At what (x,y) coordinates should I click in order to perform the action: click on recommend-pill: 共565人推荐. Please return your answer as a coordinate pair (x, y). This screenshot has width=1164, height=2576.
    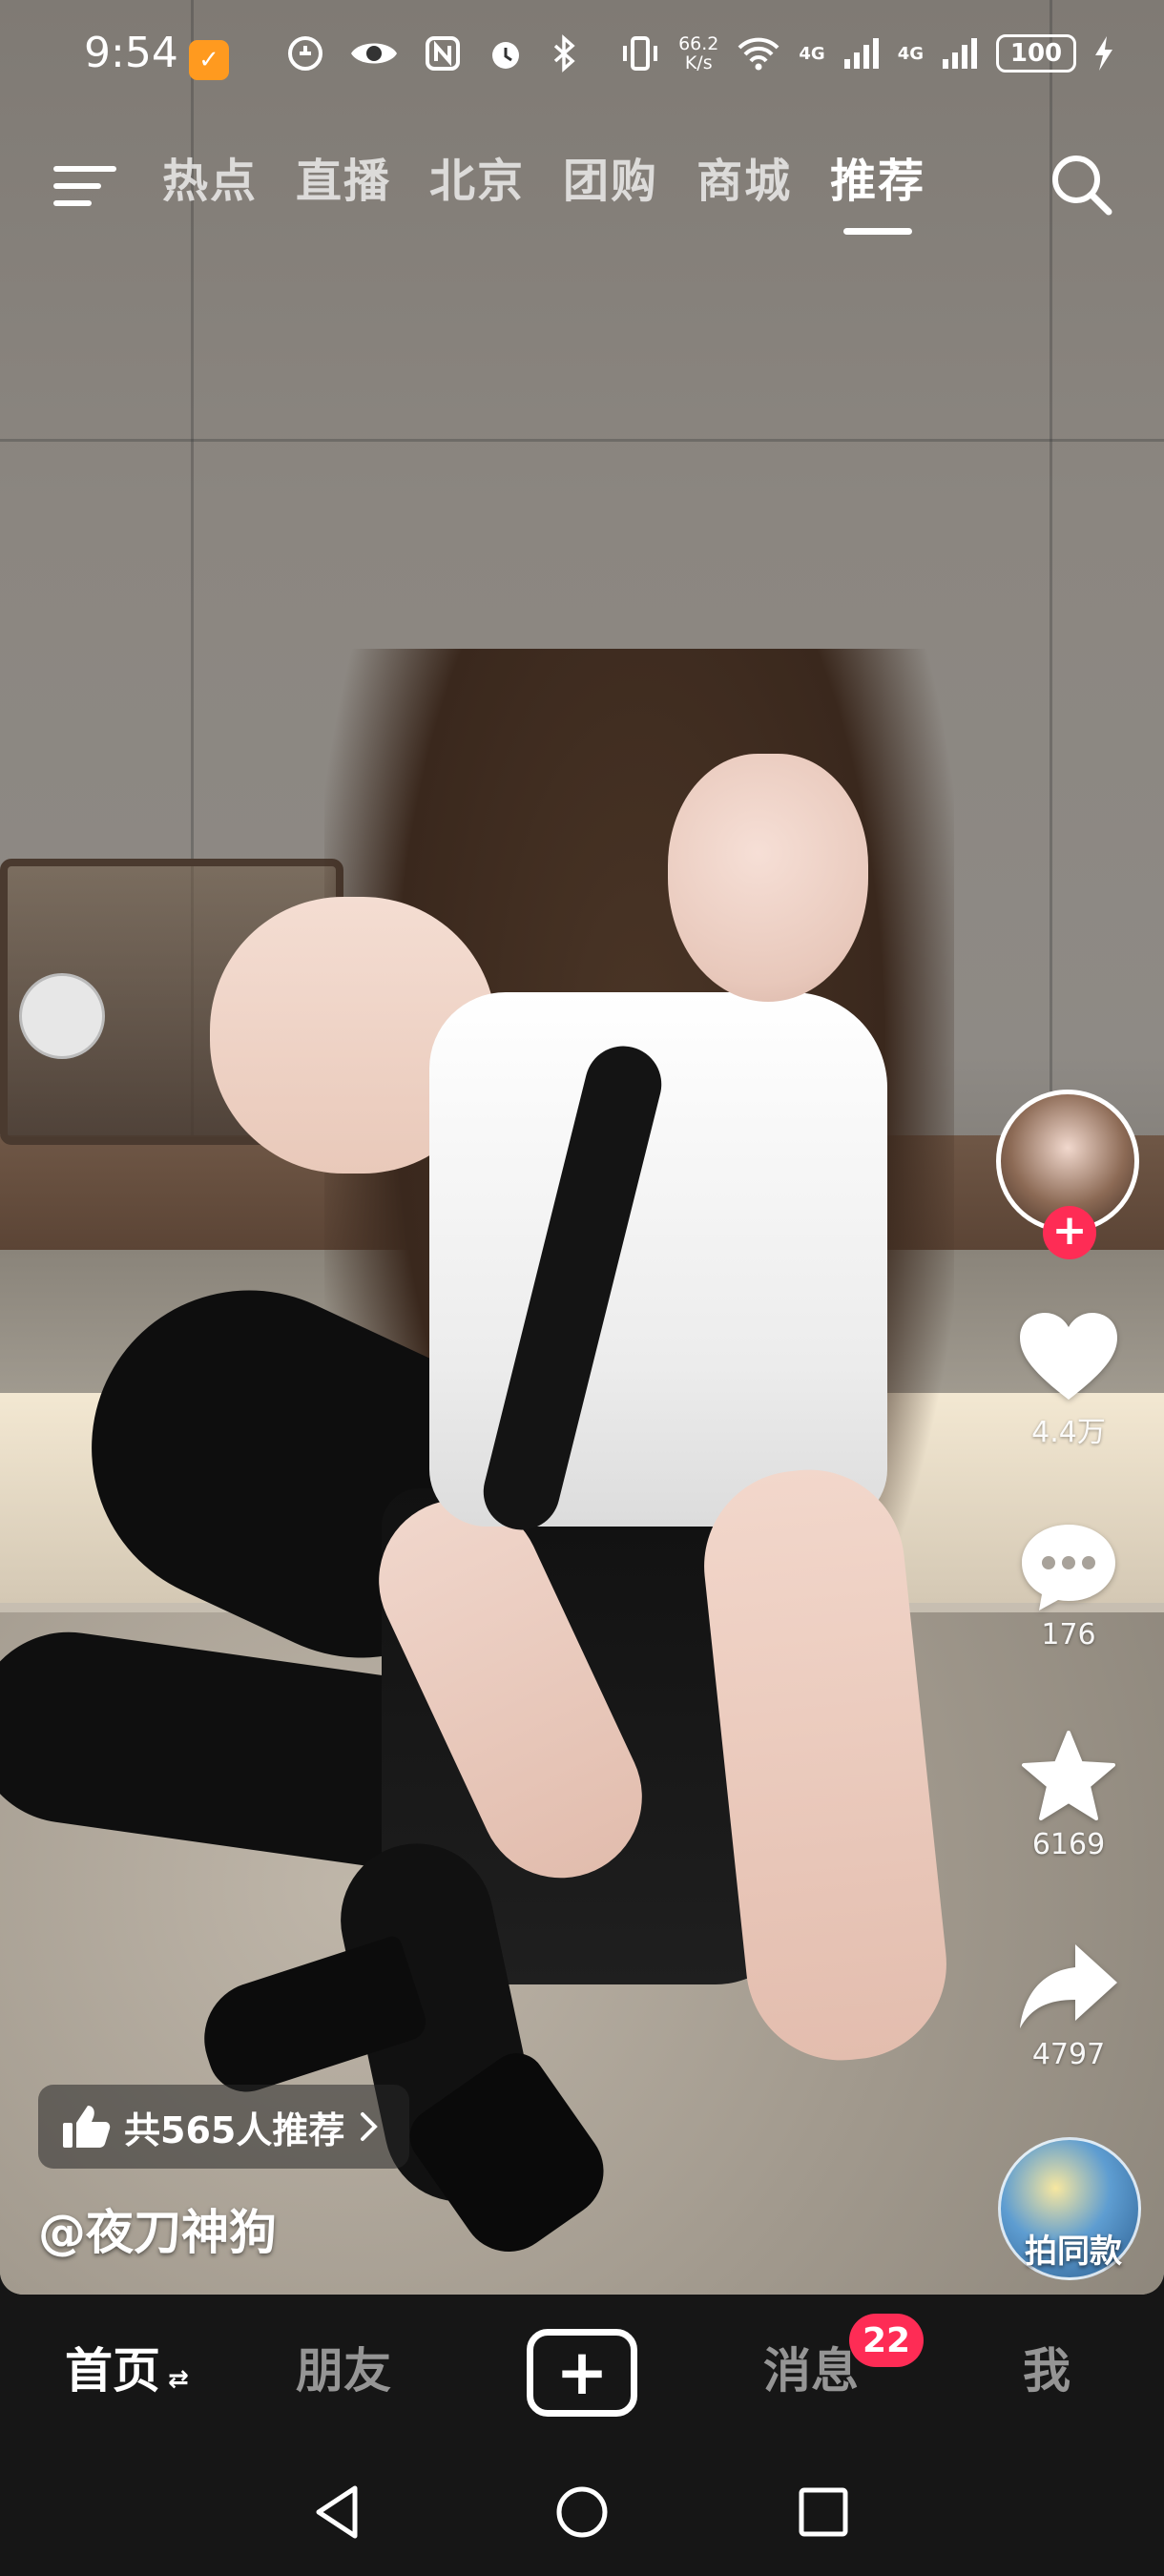
    Looking at the image, I should click on (224, 2127).